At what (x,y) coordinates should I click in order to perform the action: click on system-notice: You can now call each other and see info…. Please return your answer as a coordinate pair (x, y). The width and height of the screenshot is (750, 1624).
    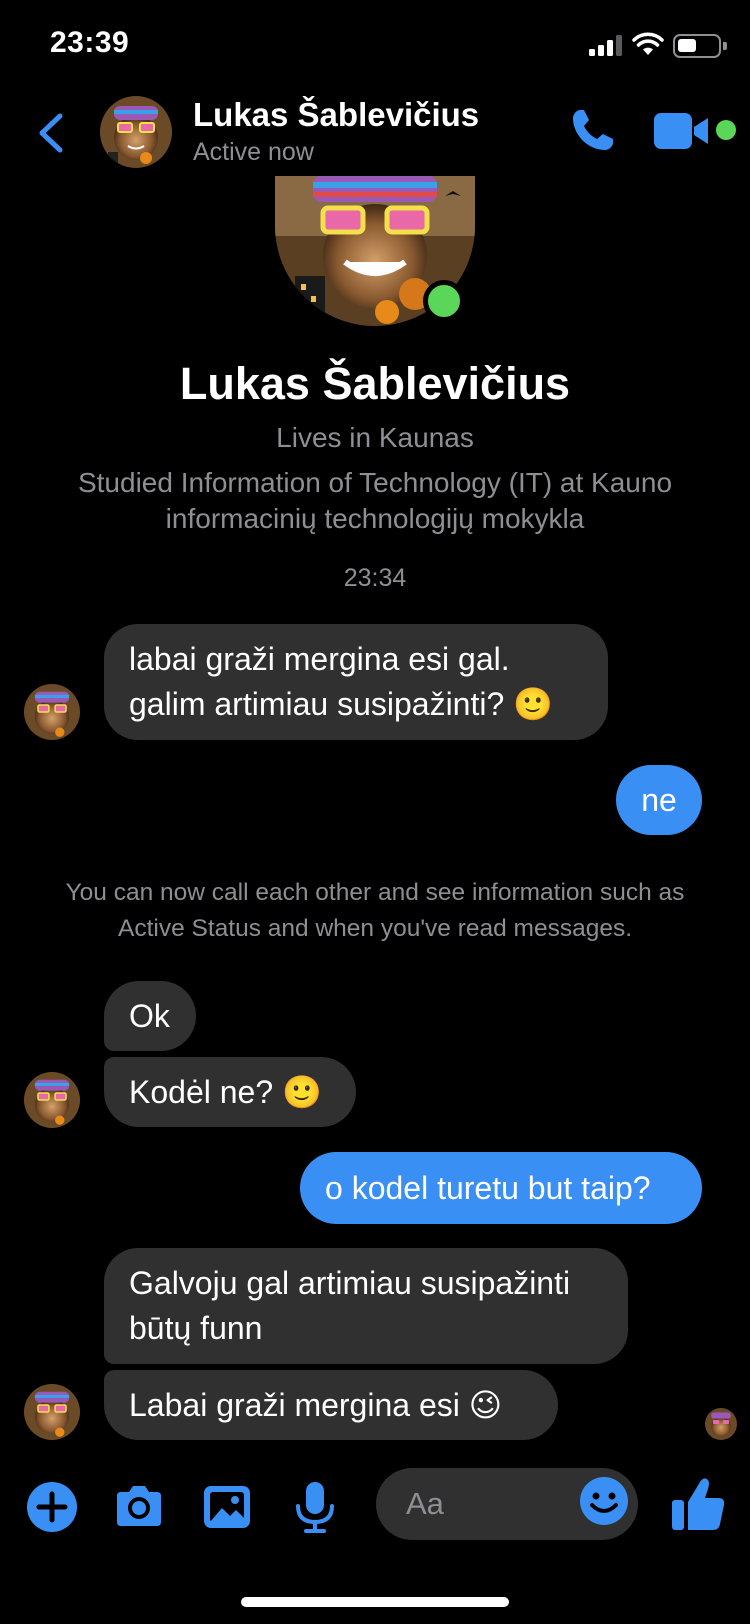
    Looking at the image, I should click on (375, 910).